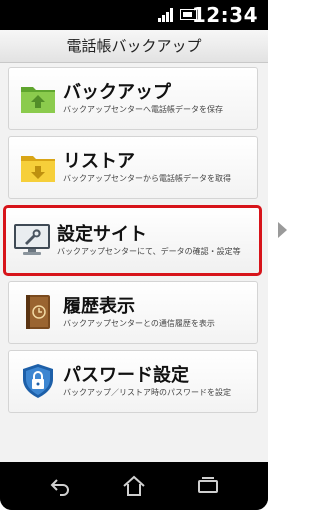 The image size is (320, 510). I want to click on back-icon, so click(60, 486).